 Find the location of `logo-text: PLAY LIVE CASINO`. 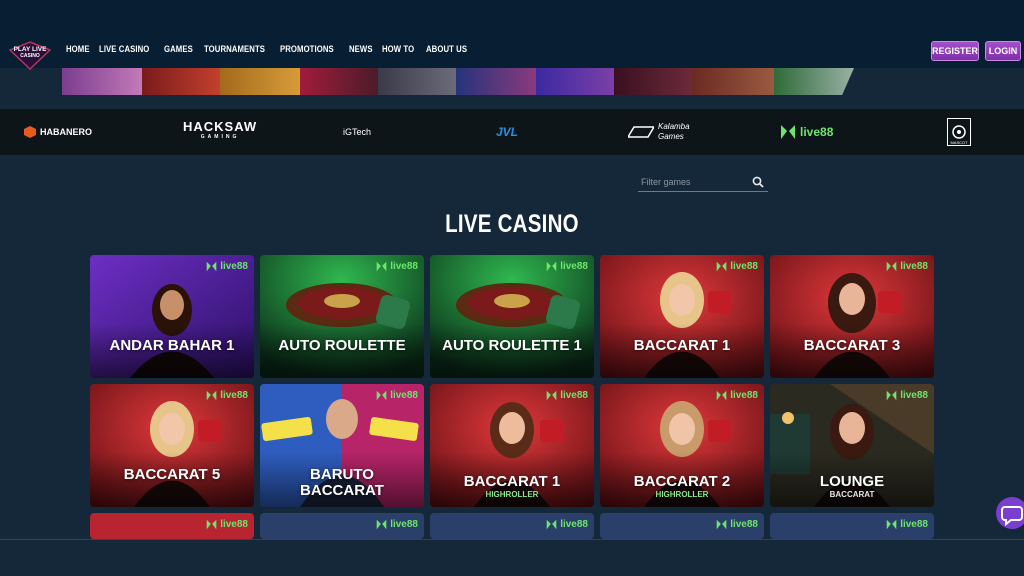

logo-text: PLAY LIVE CASINO is located at coordinates (30, 53).